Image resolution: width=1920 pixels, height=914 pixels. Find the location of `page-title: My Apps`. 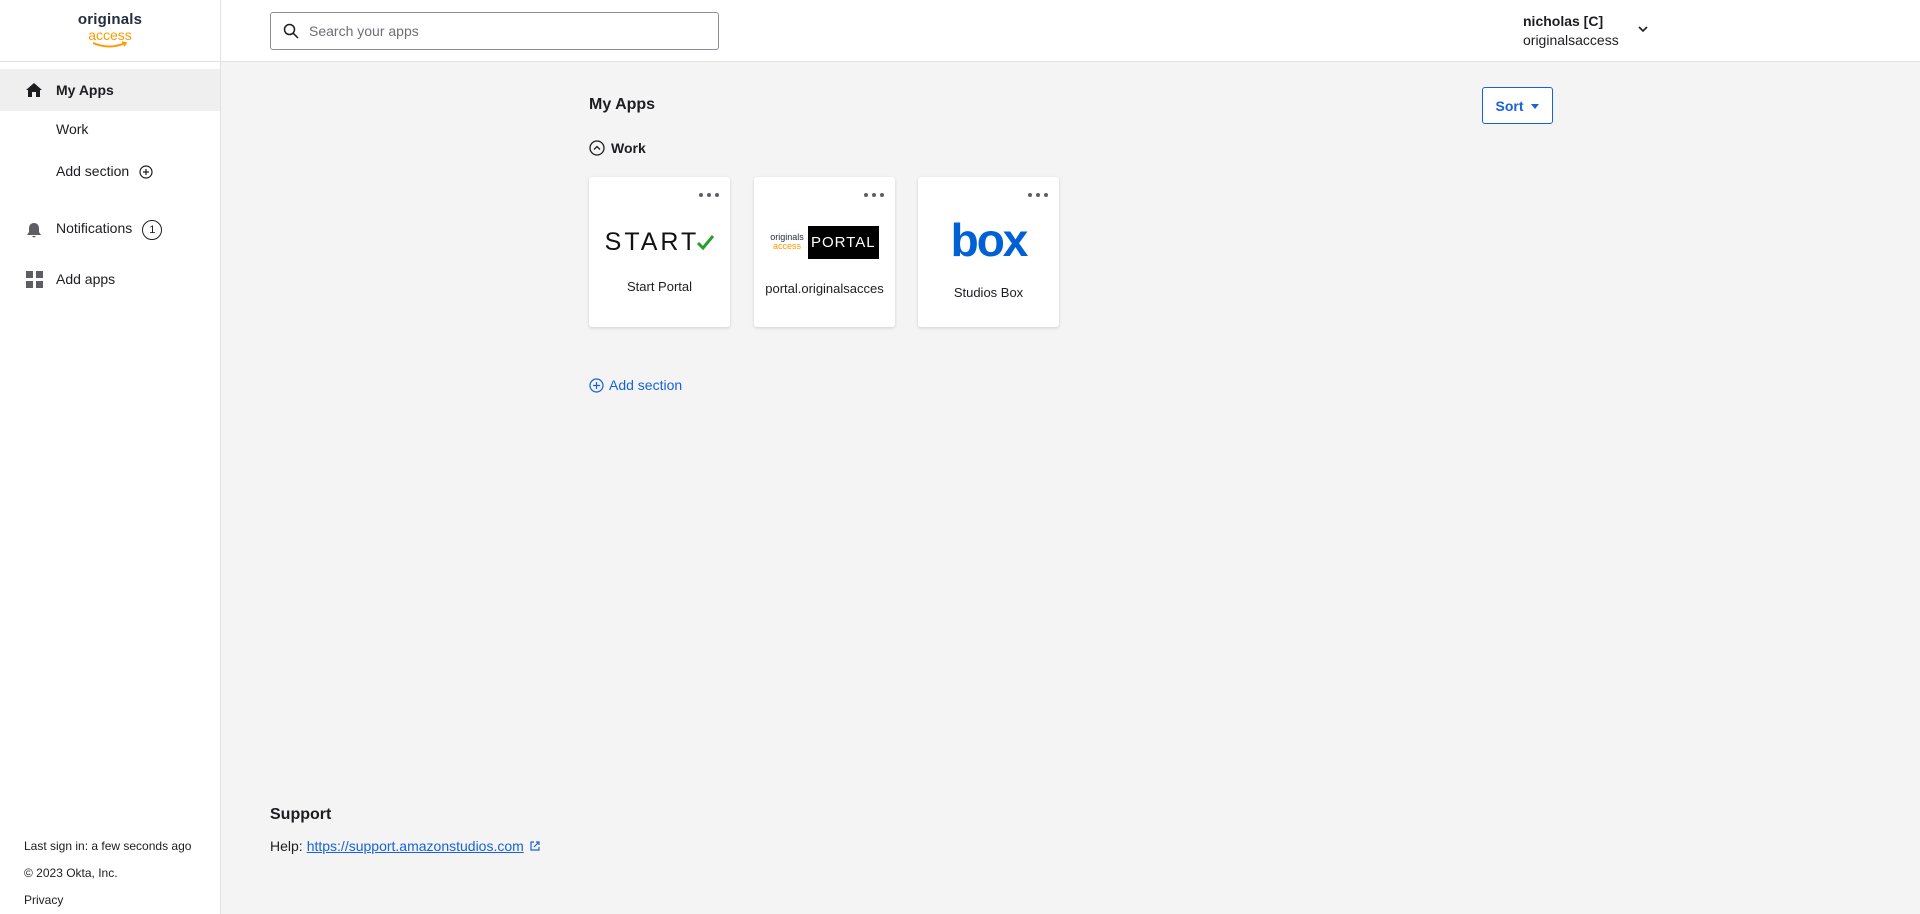

page-title: My Apps is located at coordinates (622, 104).